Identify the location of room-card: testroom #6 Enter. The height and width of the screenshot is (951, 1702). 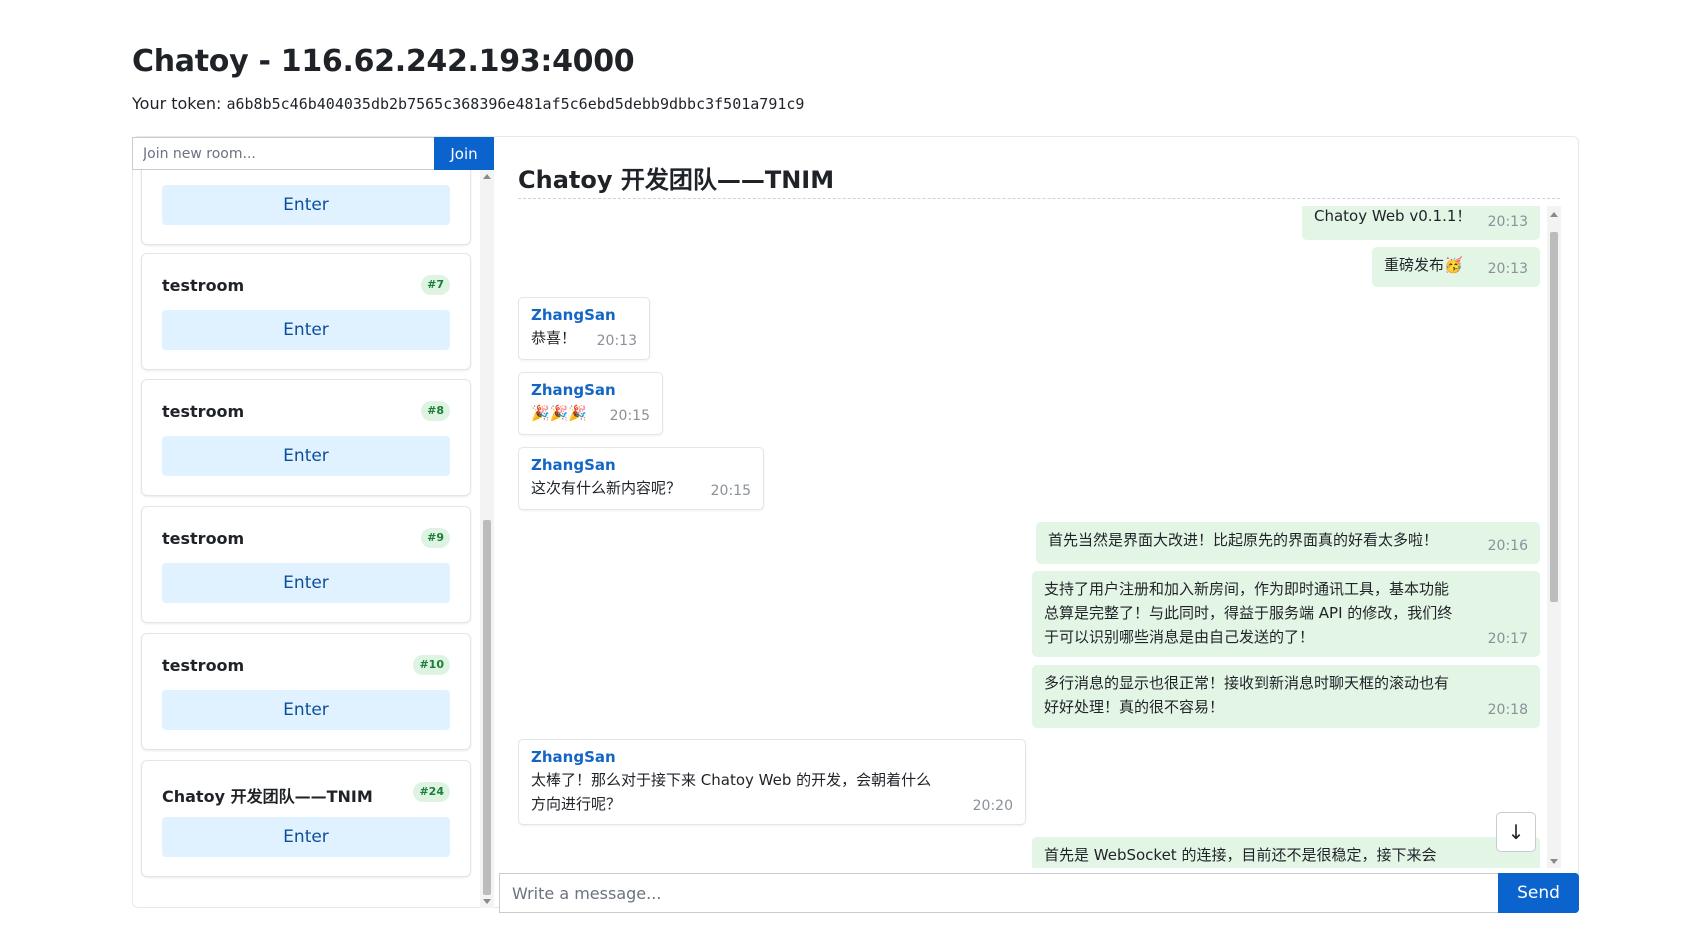
(306, 207).